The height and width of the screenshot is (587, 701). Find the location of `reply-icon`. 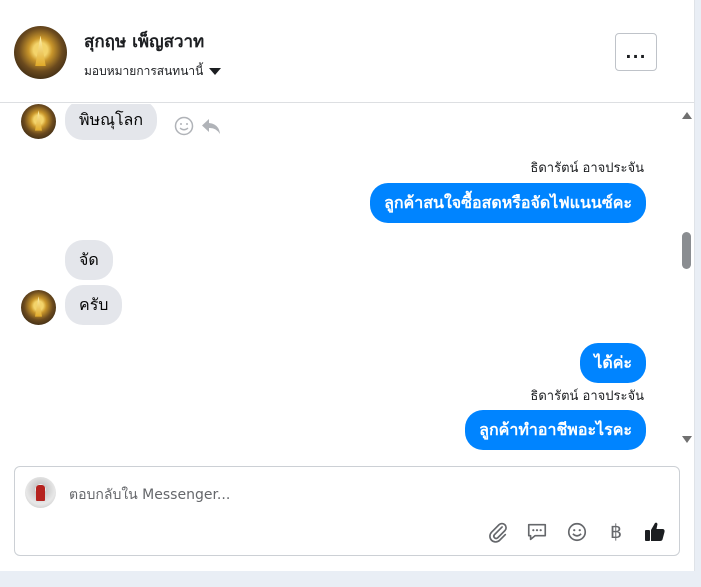

reply-icon is located at coordinates (211, 126).